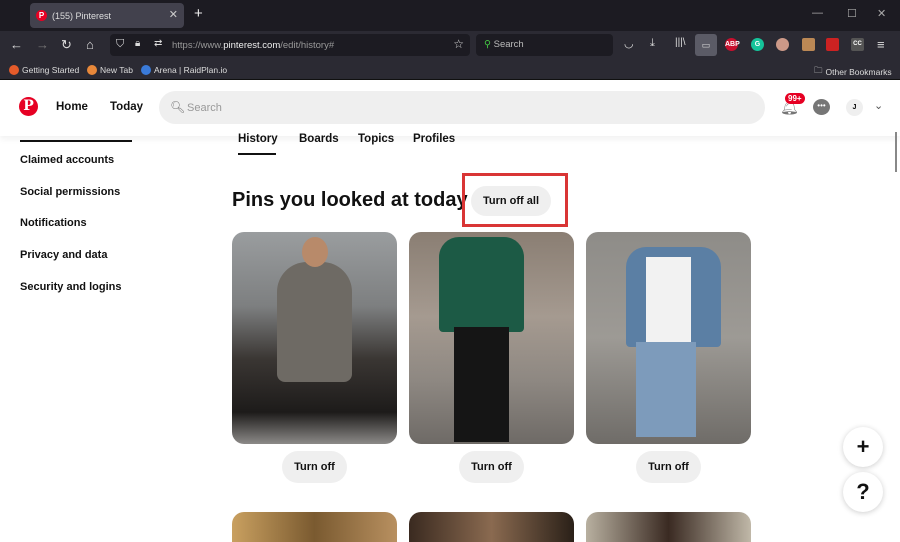 The height and width of the screenshot is (542, 900). What do you see at coordinates (757, 44) in the screenshot?
I see `grammarly-icon: G` at bounding box center [757, 44].